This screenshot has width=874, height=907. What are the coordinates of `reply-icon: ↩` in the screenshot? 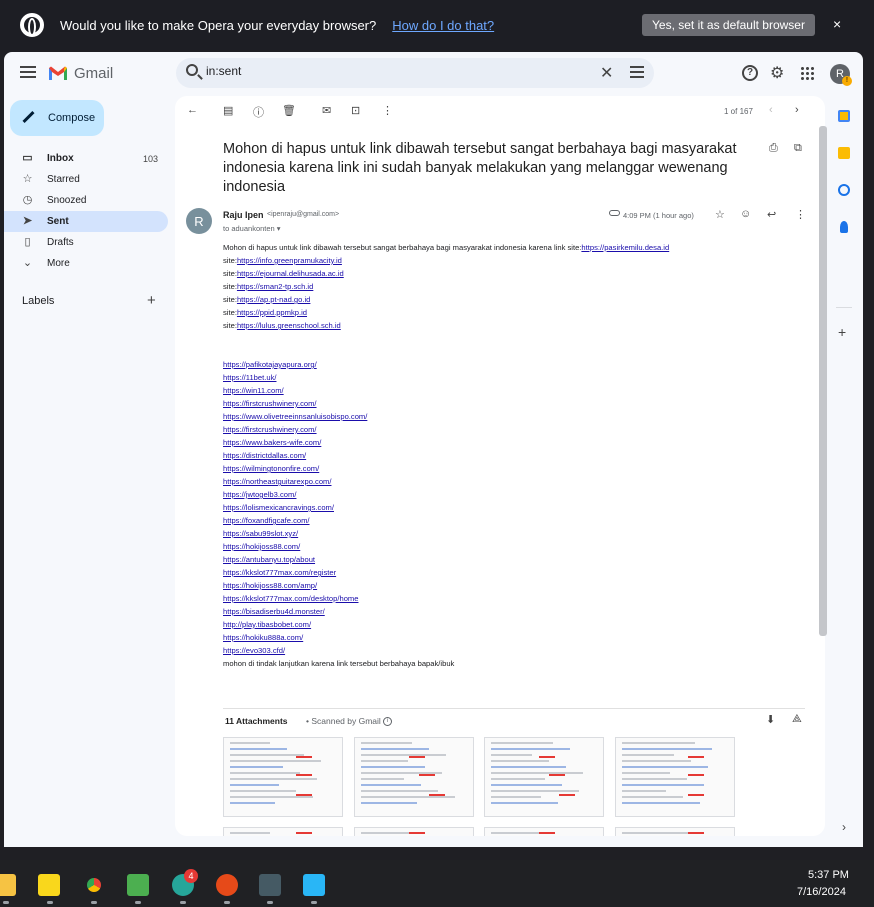 It's located at (771, 214).